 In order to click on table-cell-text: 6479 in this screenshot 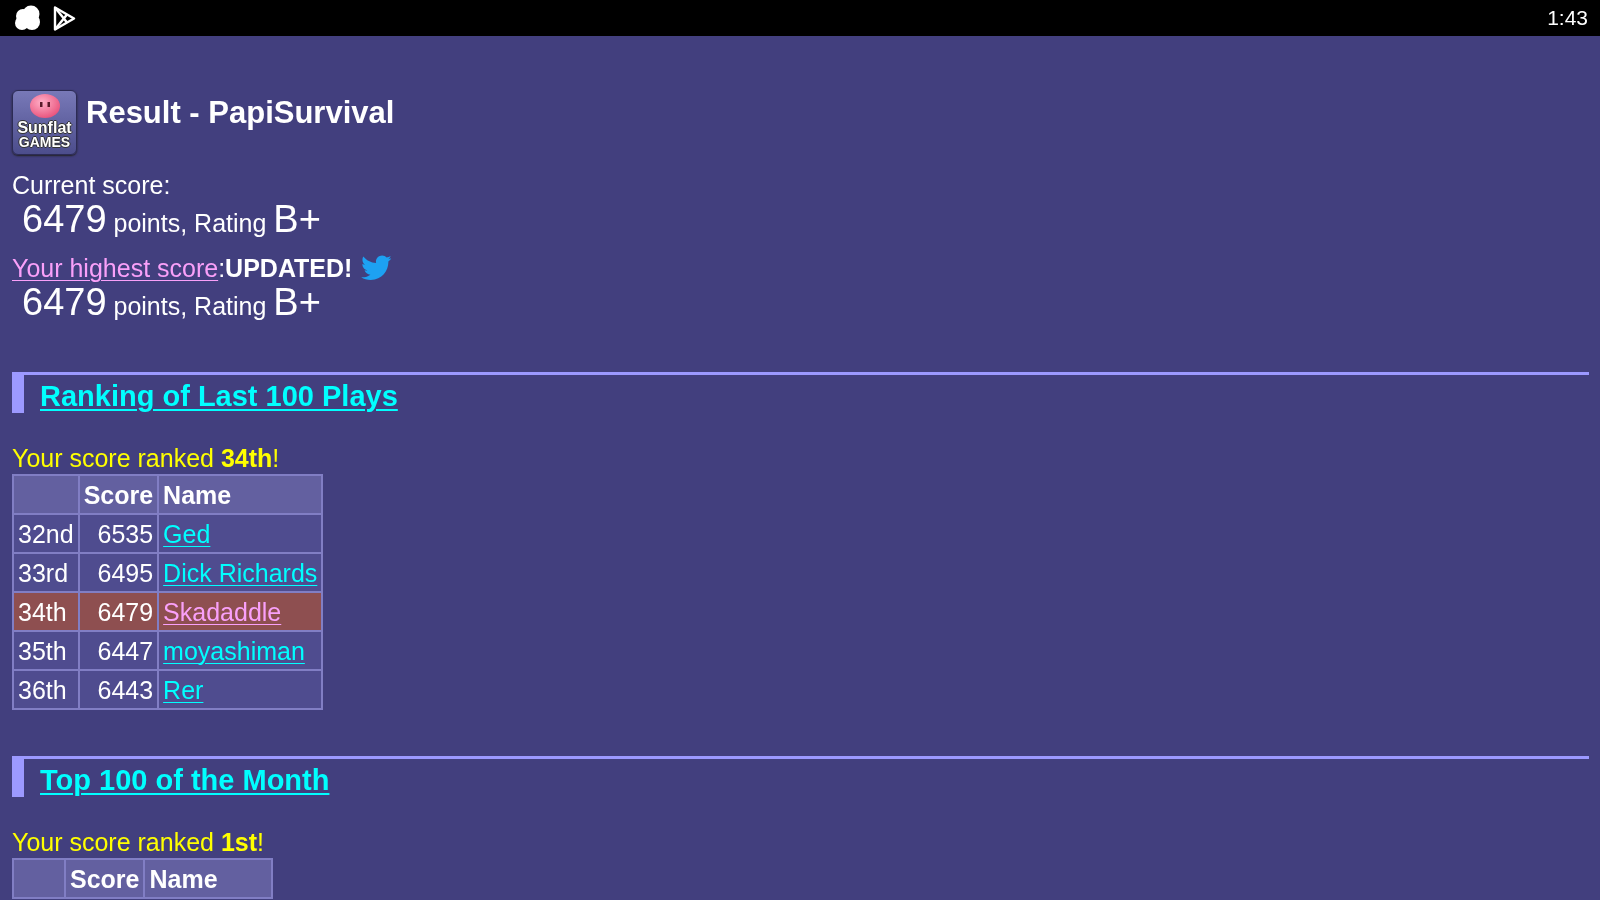, I will do `click(125, 612)`.